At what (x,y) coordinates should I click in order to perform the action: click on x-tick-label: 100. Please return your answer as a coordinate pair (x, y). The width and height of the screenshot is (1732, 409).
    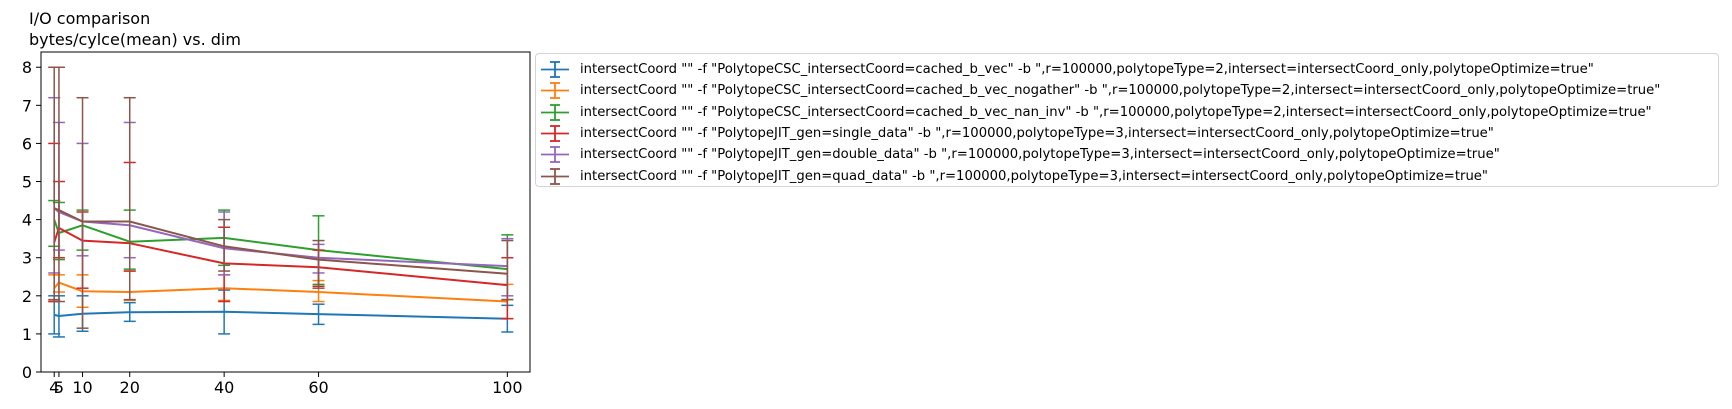
    Looking at the image, I should click on (507, 387).